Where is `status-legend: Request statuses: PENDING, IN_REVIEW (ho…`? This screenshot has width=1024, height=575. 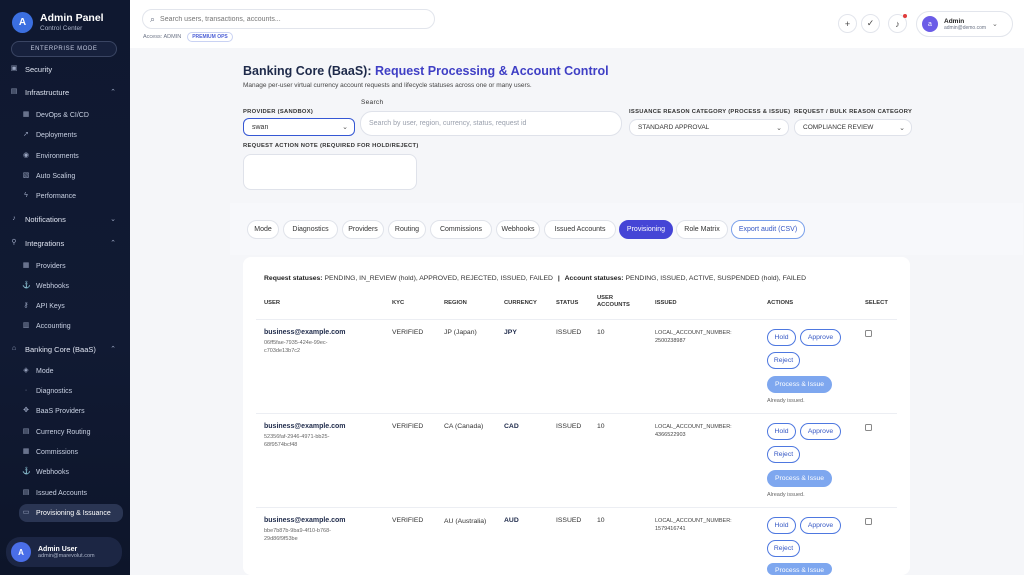 status-legend: Request statuses: PENDING, IN_REVIEW (ho… is located at coordinates (535, 278).